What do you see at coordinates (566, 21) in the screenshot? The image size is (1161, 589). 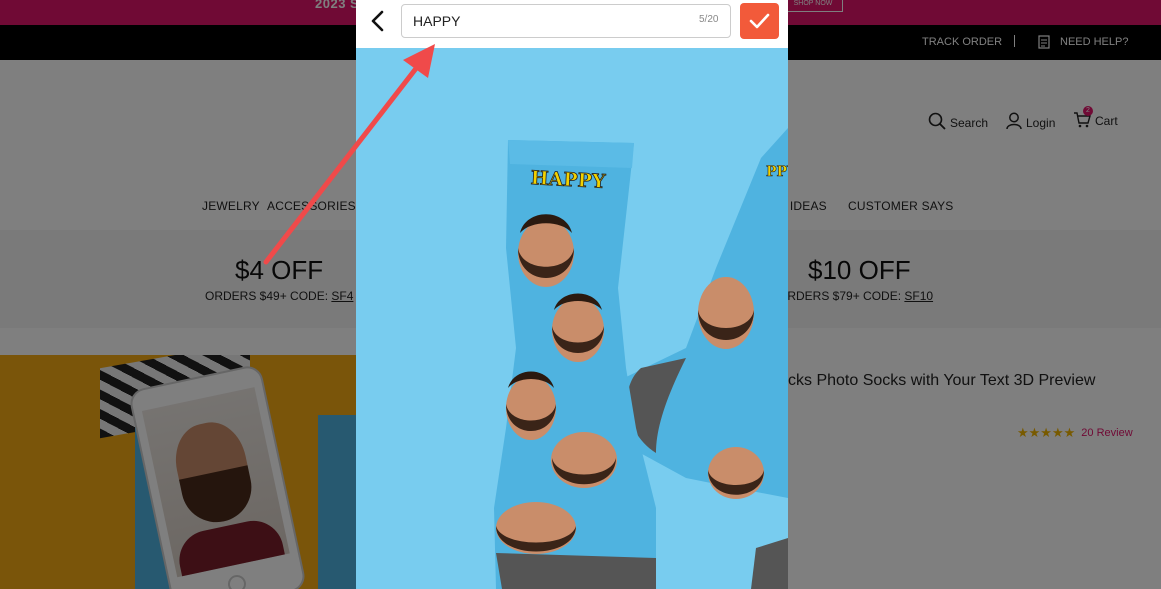 I see `custom-text-input` at bounding box center [566, 21].